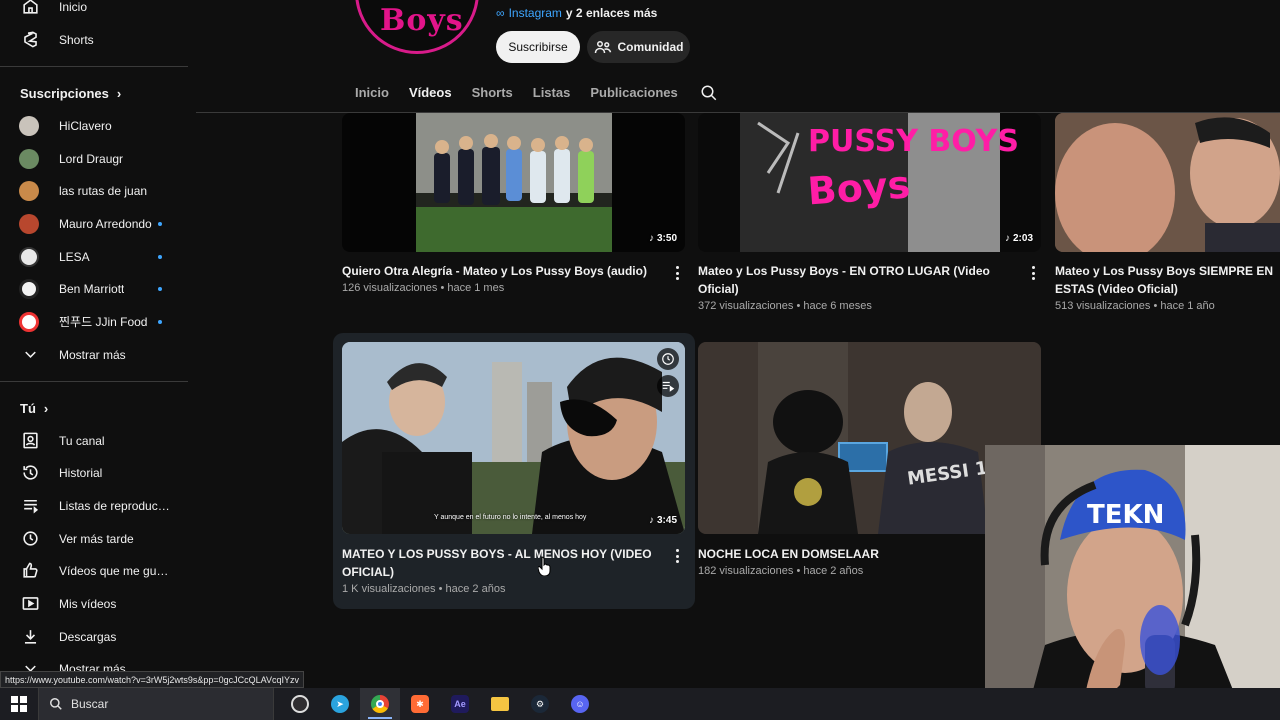  What do you see at coordinates (76, 39) in the screenshot?
I see `sidebar-item-label: Shorts` at bounding box center [76, 39].